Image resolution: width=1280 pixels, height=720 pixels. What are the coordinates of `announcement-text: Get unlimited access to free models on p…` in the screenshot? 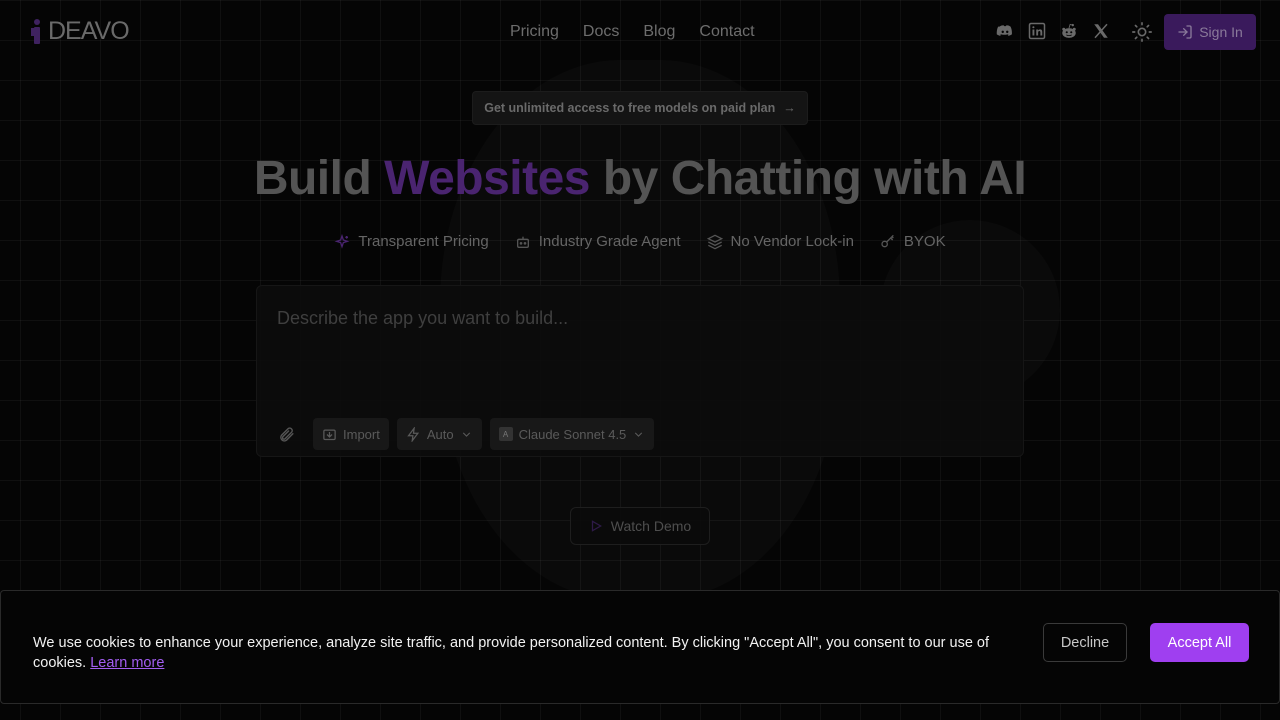 It's located at (630, 108).